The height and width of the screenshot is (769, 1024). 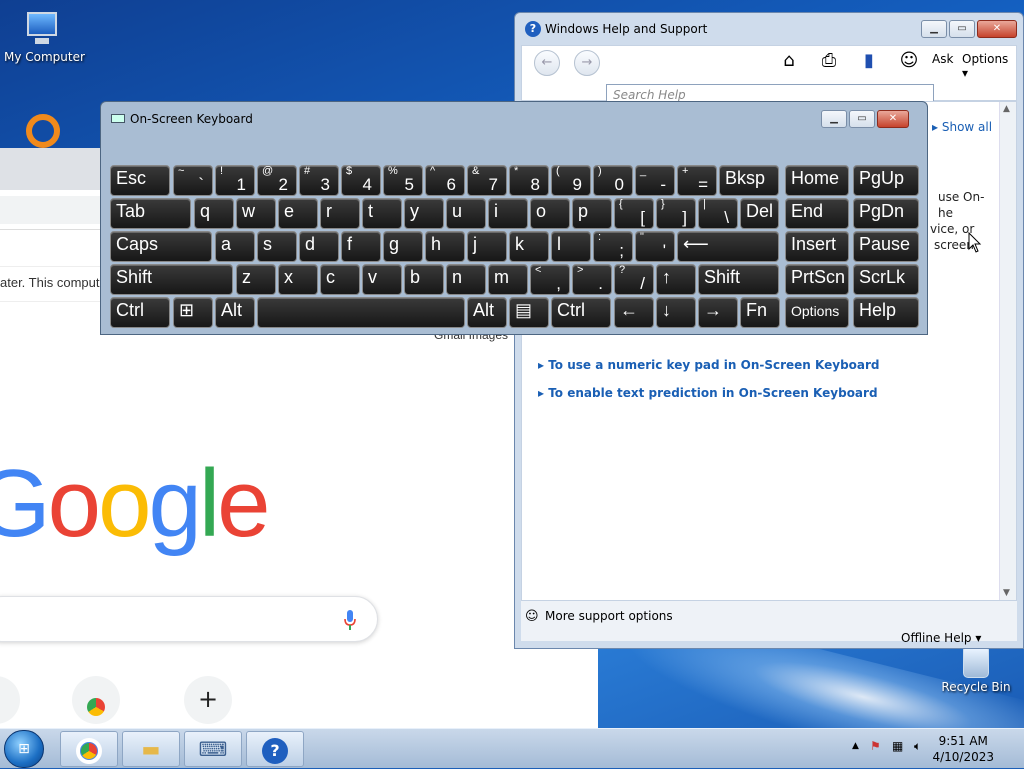 What do you see at coordinates (529, 246) in the screenshot?
I see `key-k: k` at bounding box center [529, 246].